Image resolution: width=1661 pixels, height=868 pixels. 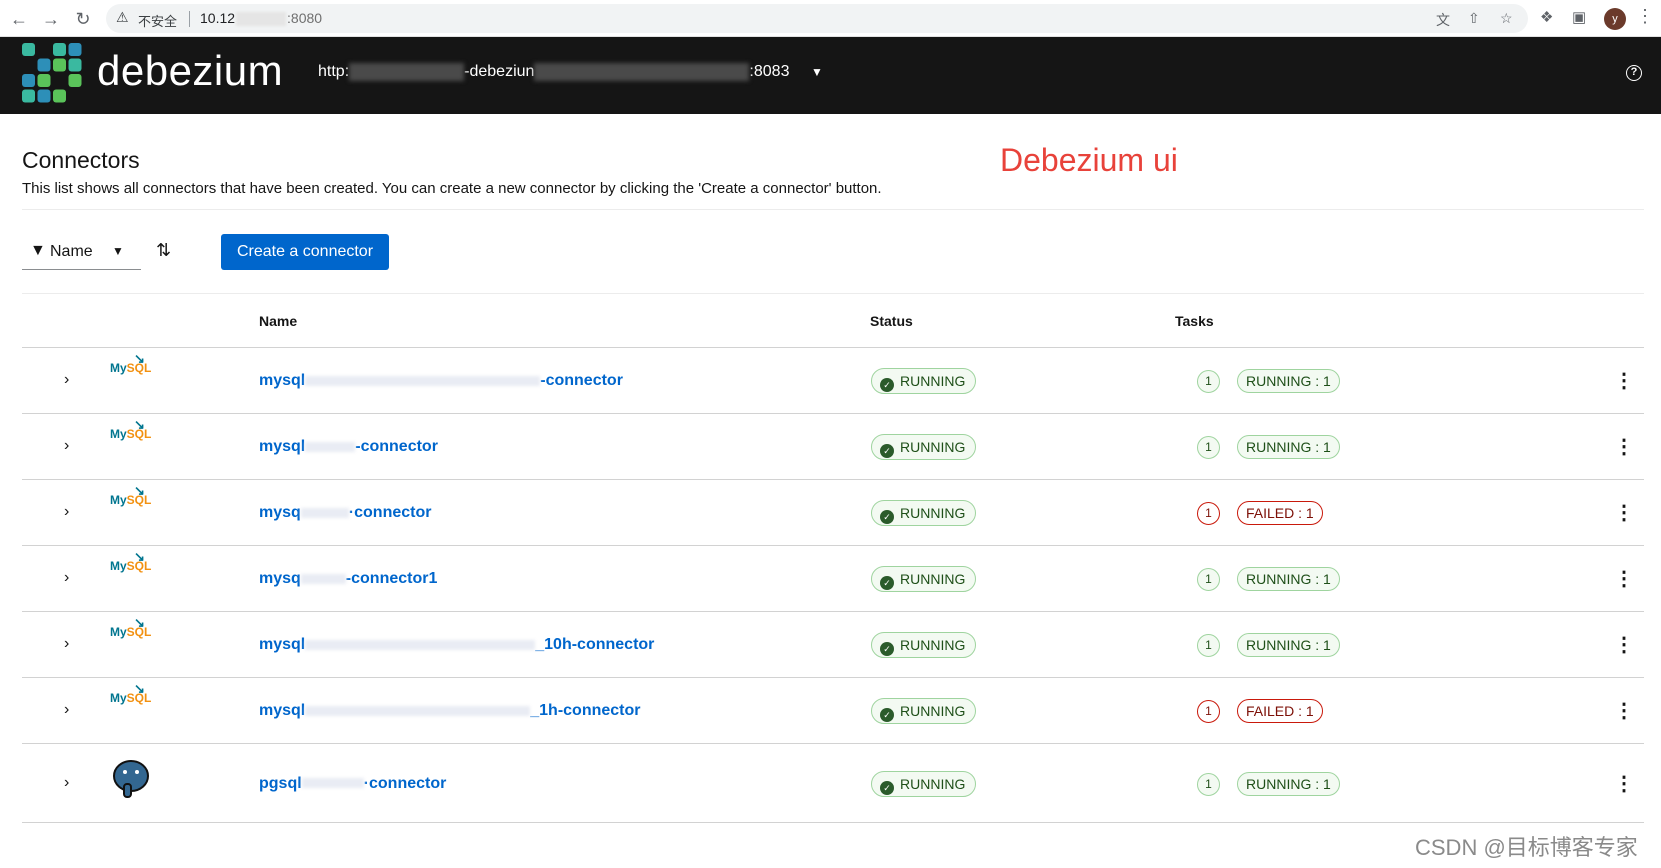 I want to click on filter-label: Name, so click(x=71, y=251).